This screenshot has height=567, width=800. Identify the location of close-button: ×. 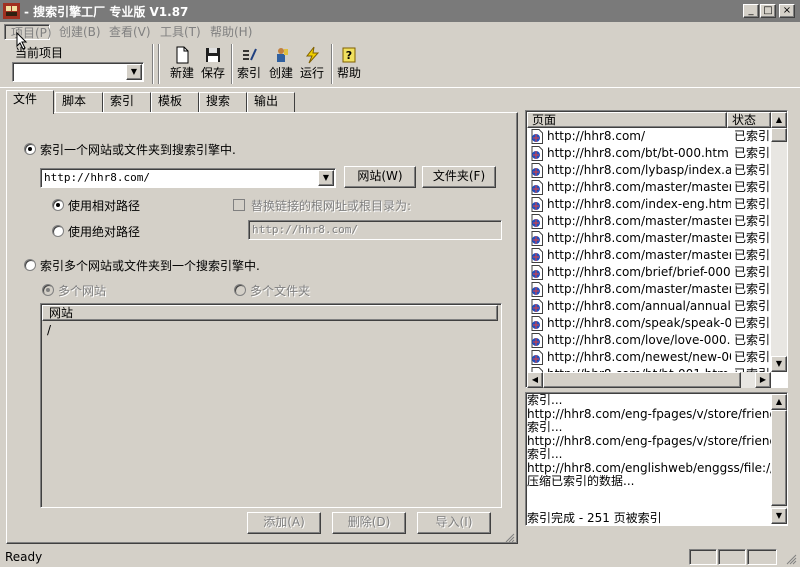
(787, 11).